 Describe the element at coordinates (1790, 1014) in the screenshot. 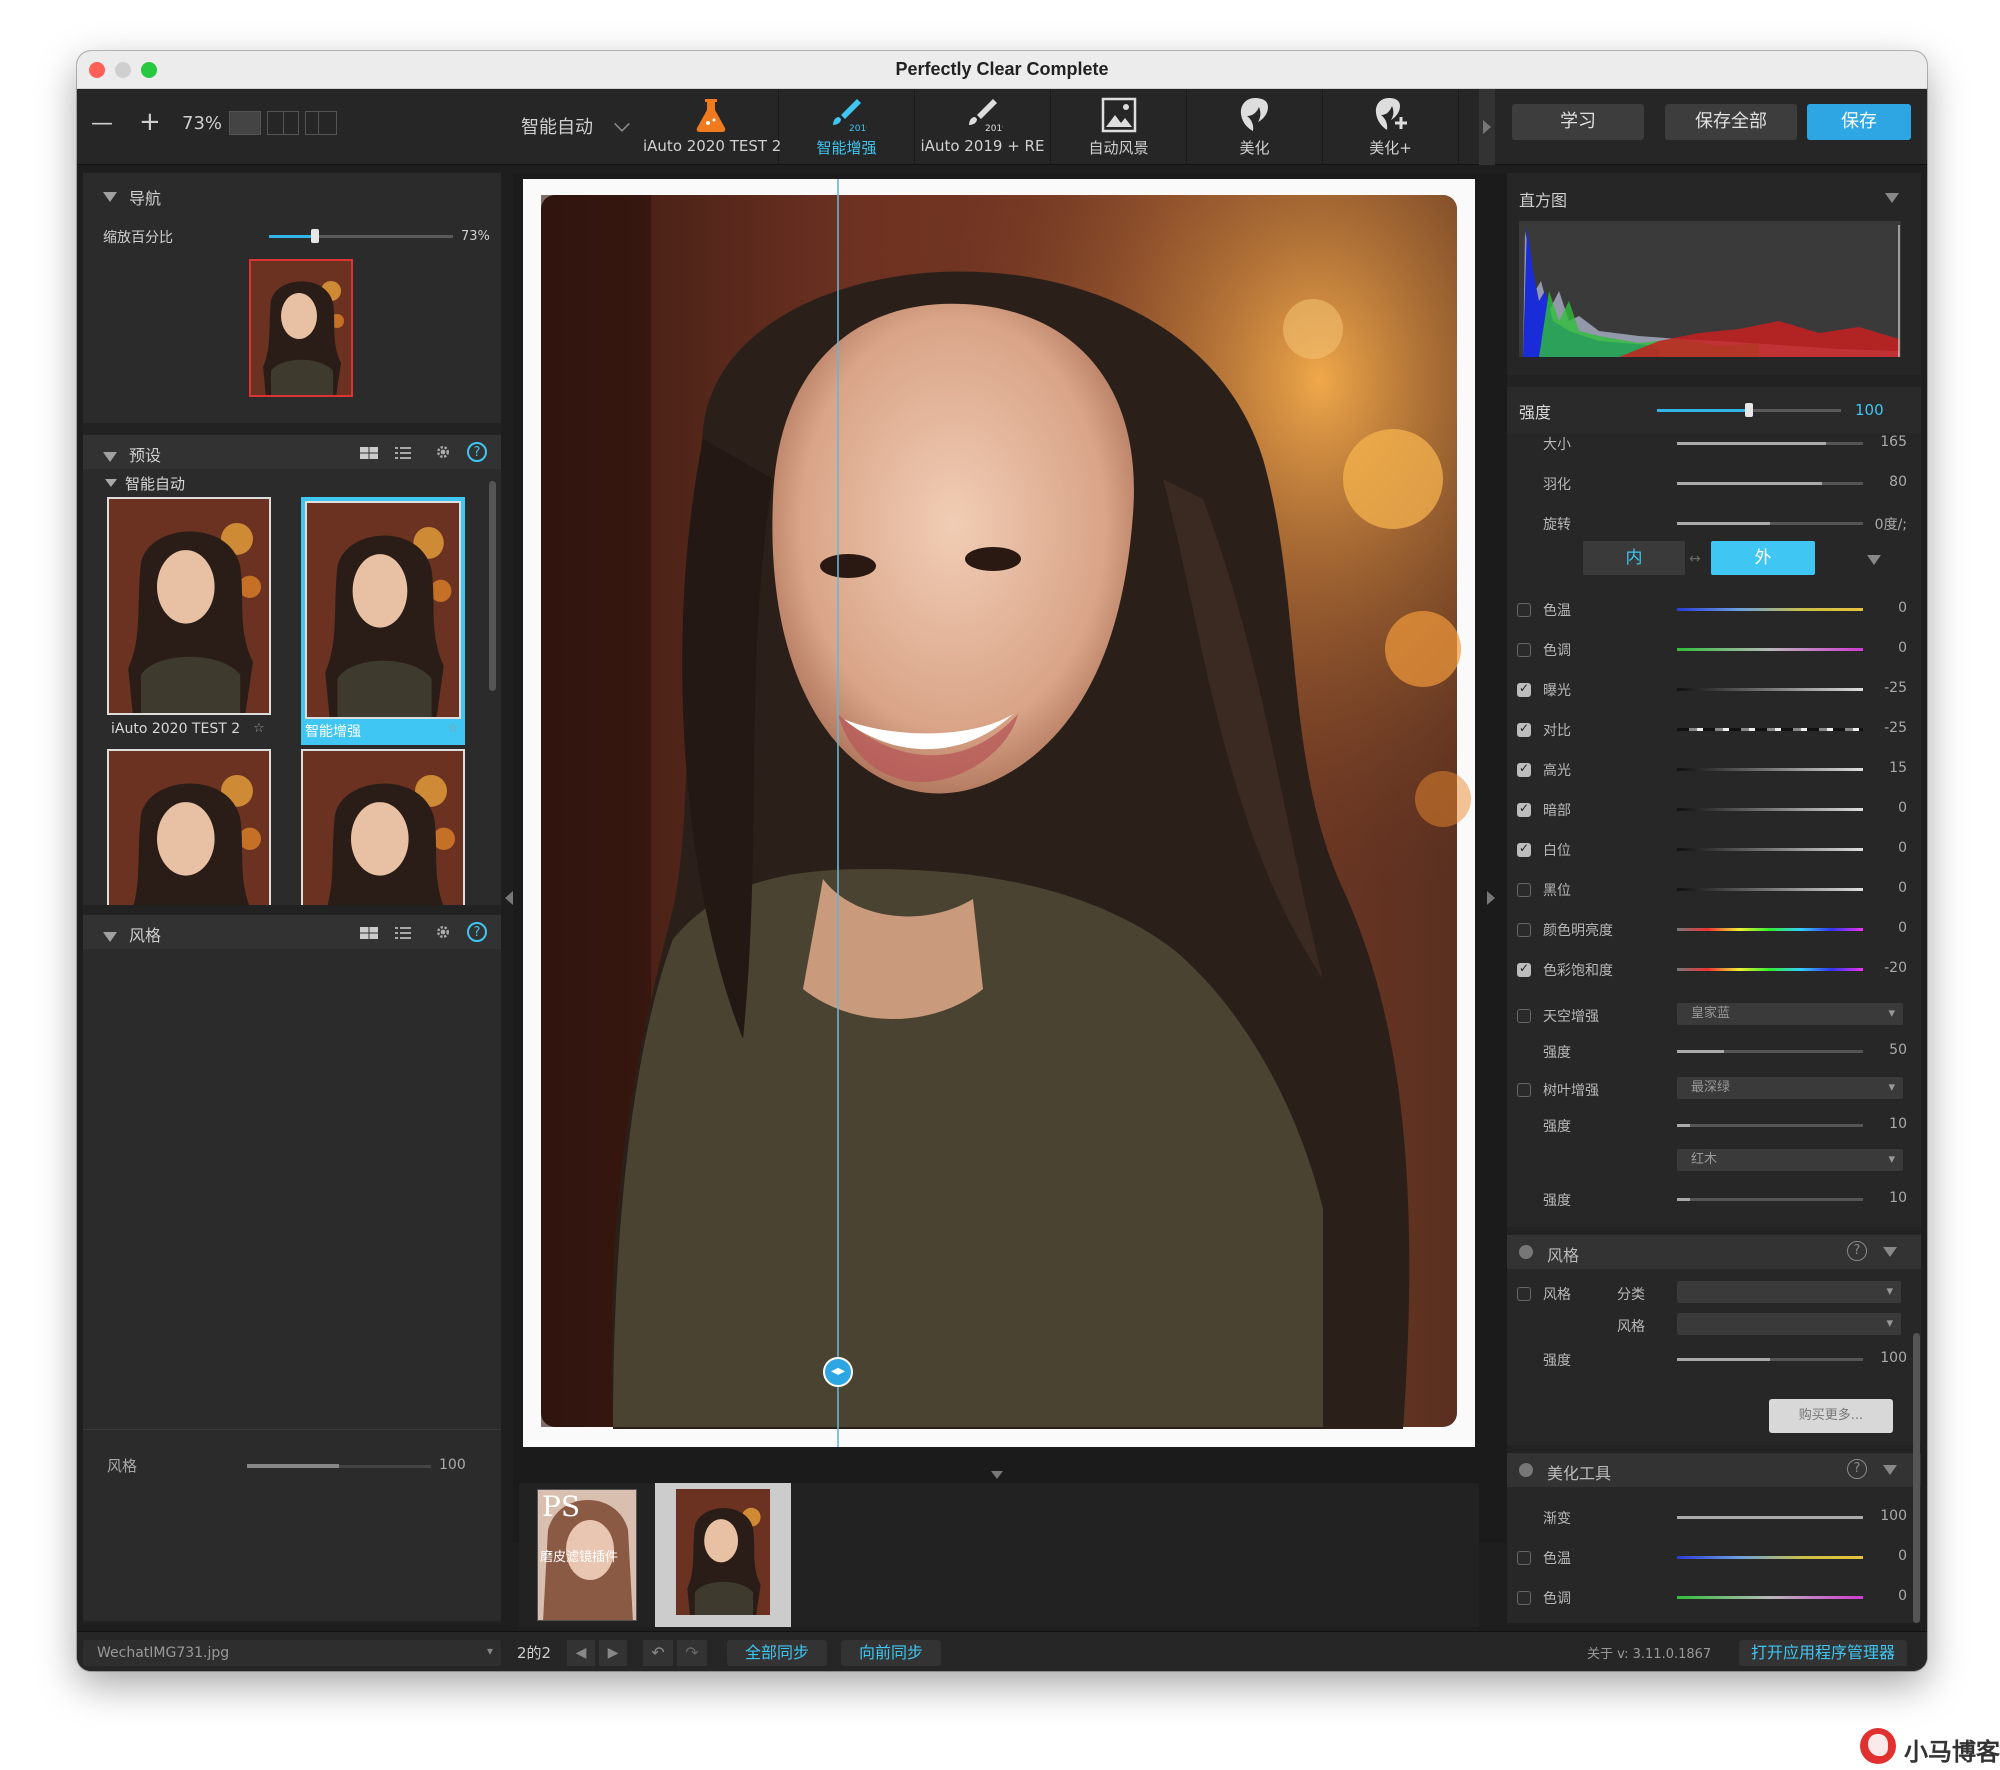

I see `adjust-dropdown: 皇家蓝` at that location.